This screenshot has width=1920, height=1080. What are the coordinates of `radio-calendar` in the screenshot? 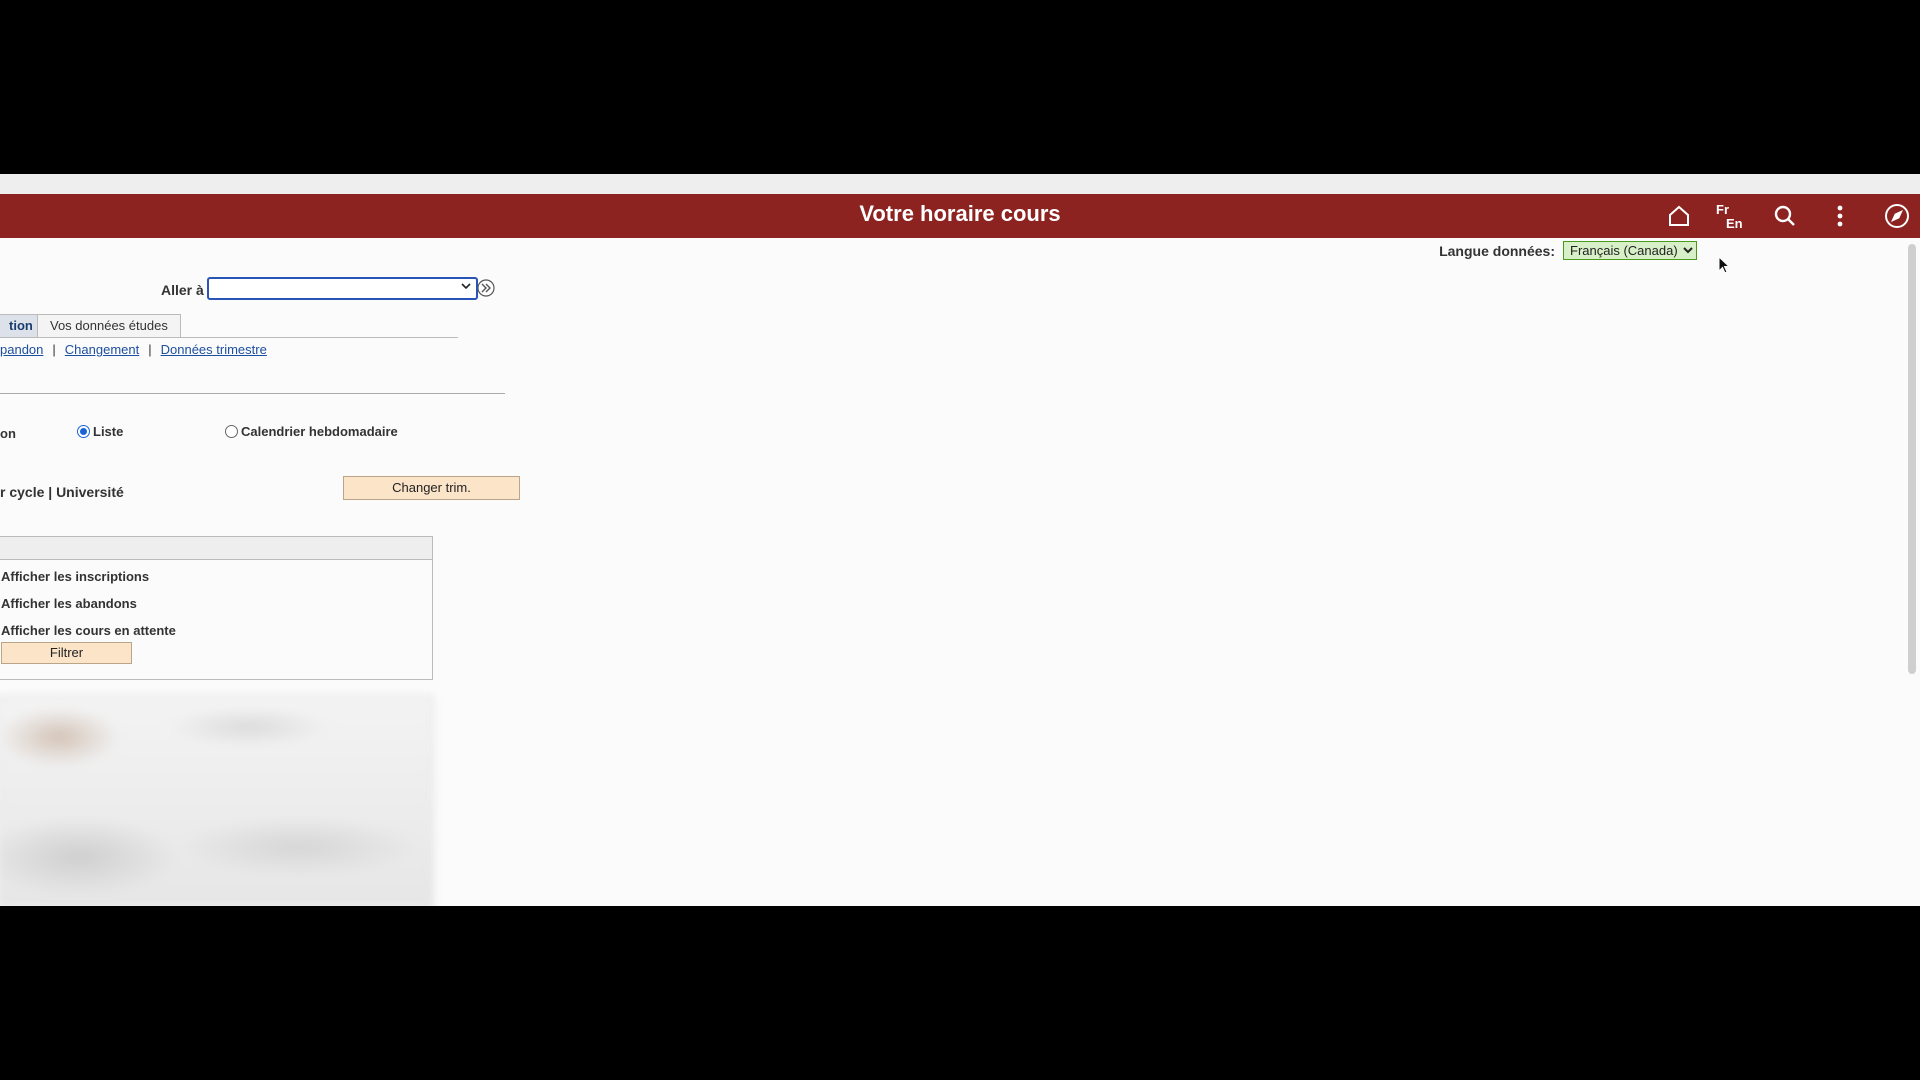 It's located at (231, 431).